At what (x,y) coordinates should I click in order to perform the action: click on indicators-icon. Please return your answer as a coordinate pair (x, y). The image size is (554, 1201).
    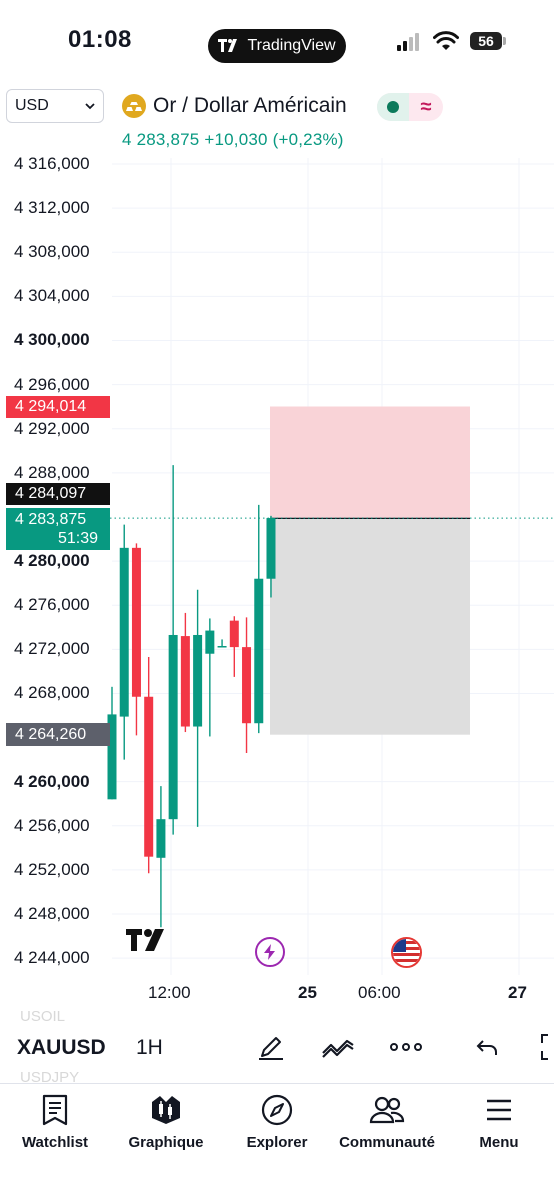
    Looking at the image, I should click on (338, 1047).